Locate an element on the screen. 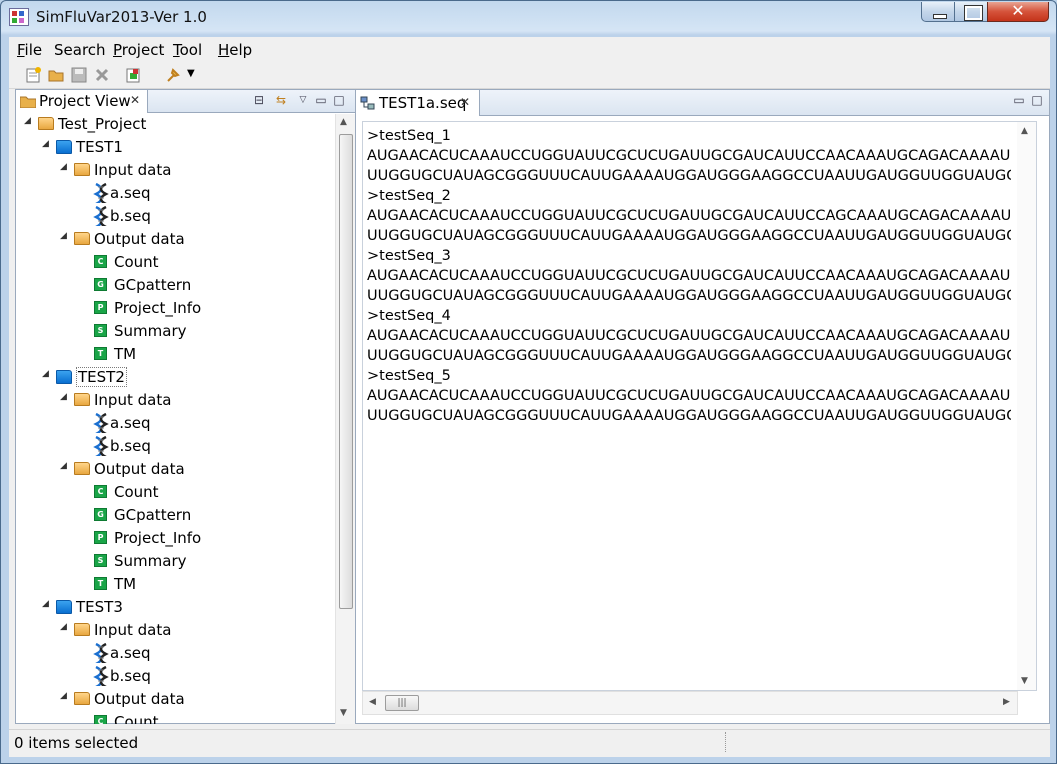 Image resolution: width=1057 pixels, height=764 pixels. scroll-right-icon: ▶ is located at coordinates (1006, 702).